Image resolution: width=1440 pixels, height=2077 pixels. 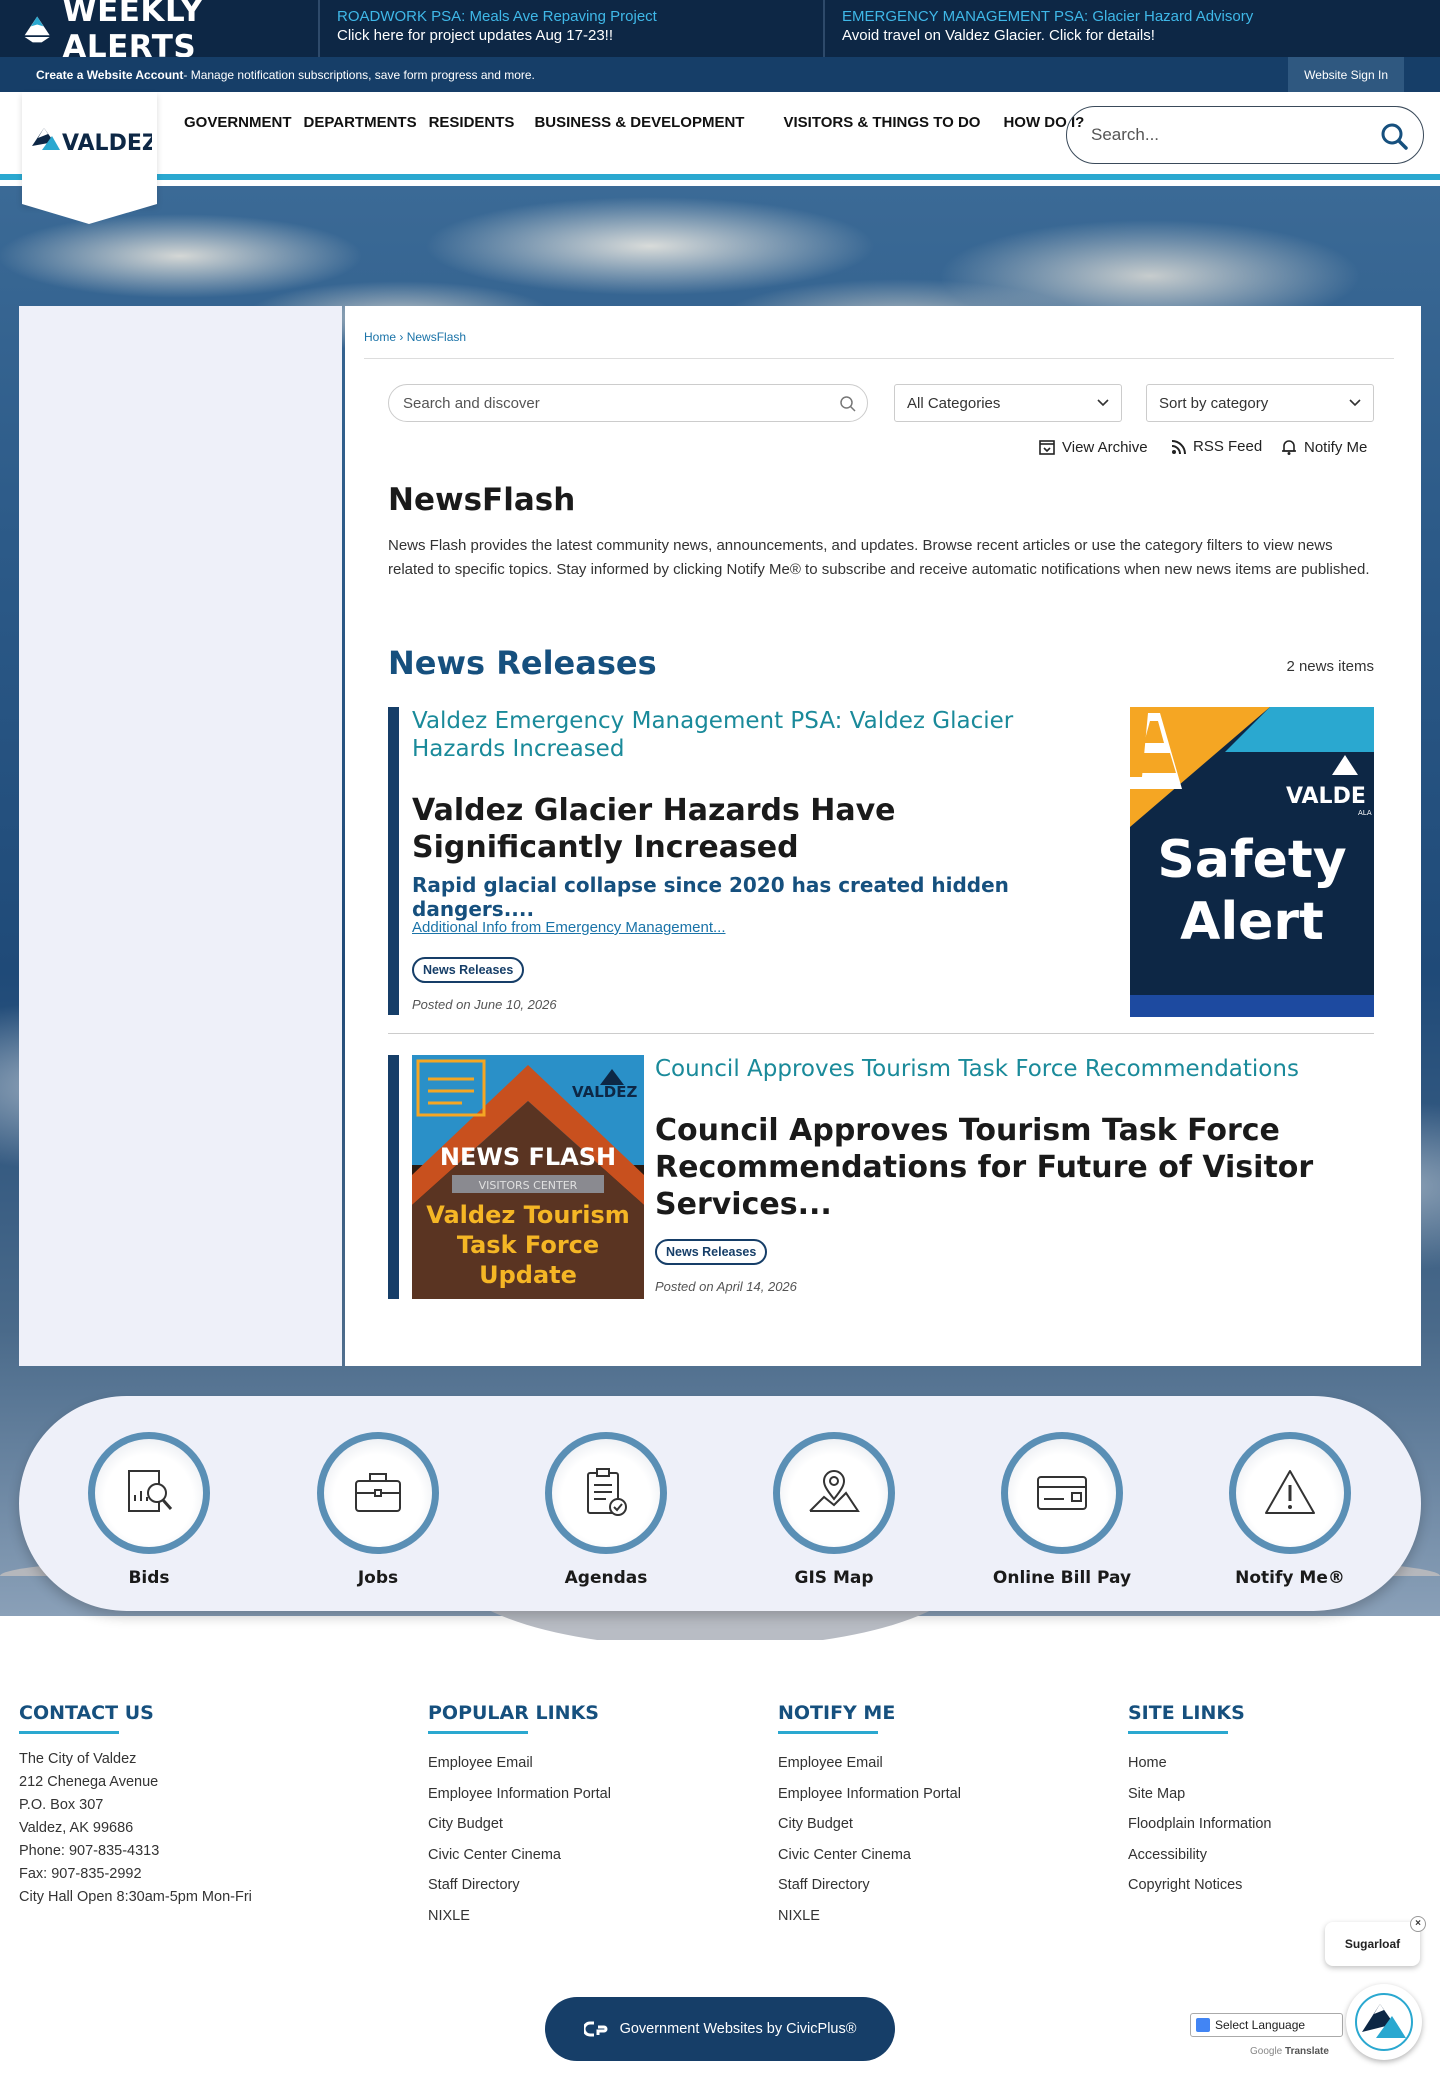 I want to click on quicklink-label: Notify Me®, so click(x=1290, y=1578).